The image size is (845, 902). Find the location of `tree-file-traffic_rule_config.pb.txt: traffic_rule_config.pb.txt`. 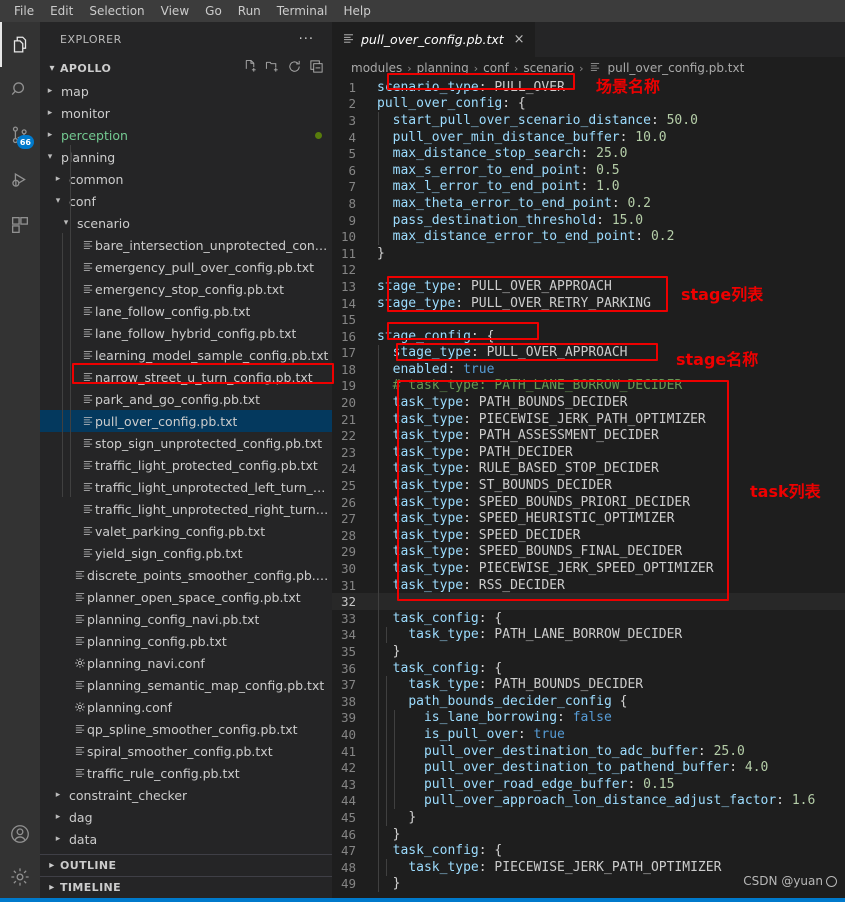

tree-file-traffic_rule_config.pb.txt: traffic_rule_config.pb.txt is located at coordinates (186, 773).